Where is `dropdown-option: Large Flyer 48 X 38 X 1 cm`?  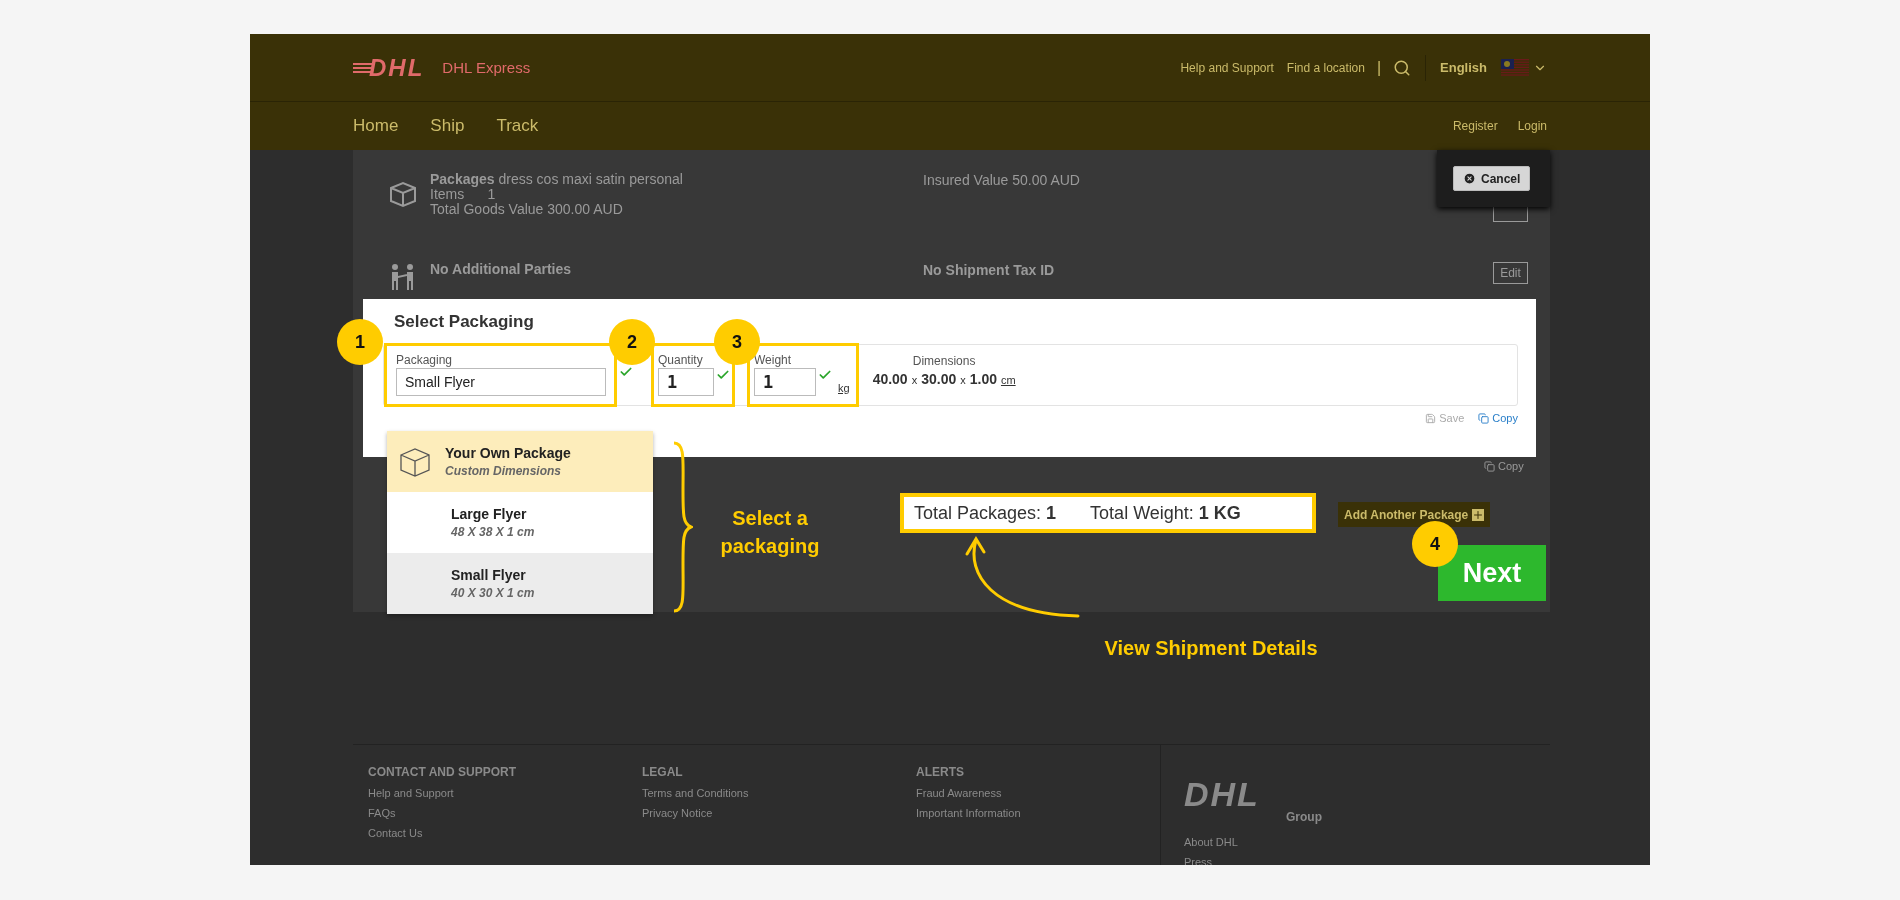
dropdown-option: Large Flyer 48 X 38 X 1 cm is located at coordinates (520, 522).